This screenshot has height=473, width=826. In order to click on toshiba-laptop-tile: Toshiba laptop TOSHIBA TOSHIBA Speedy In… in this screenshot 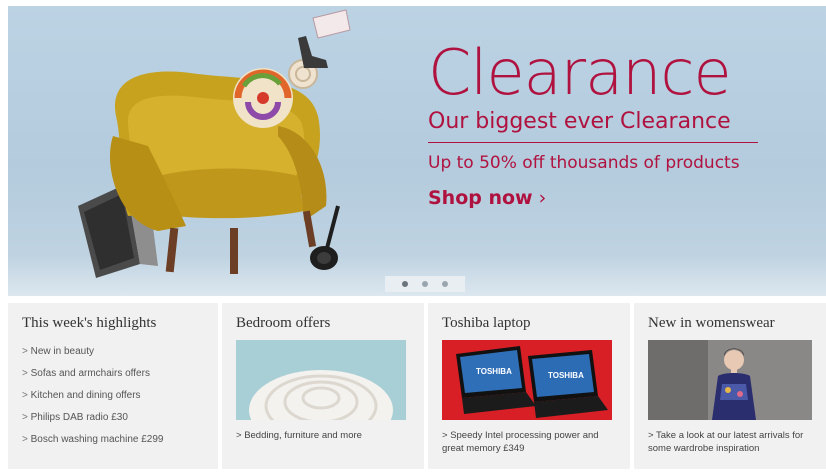, I will do `click(529, 386)`.